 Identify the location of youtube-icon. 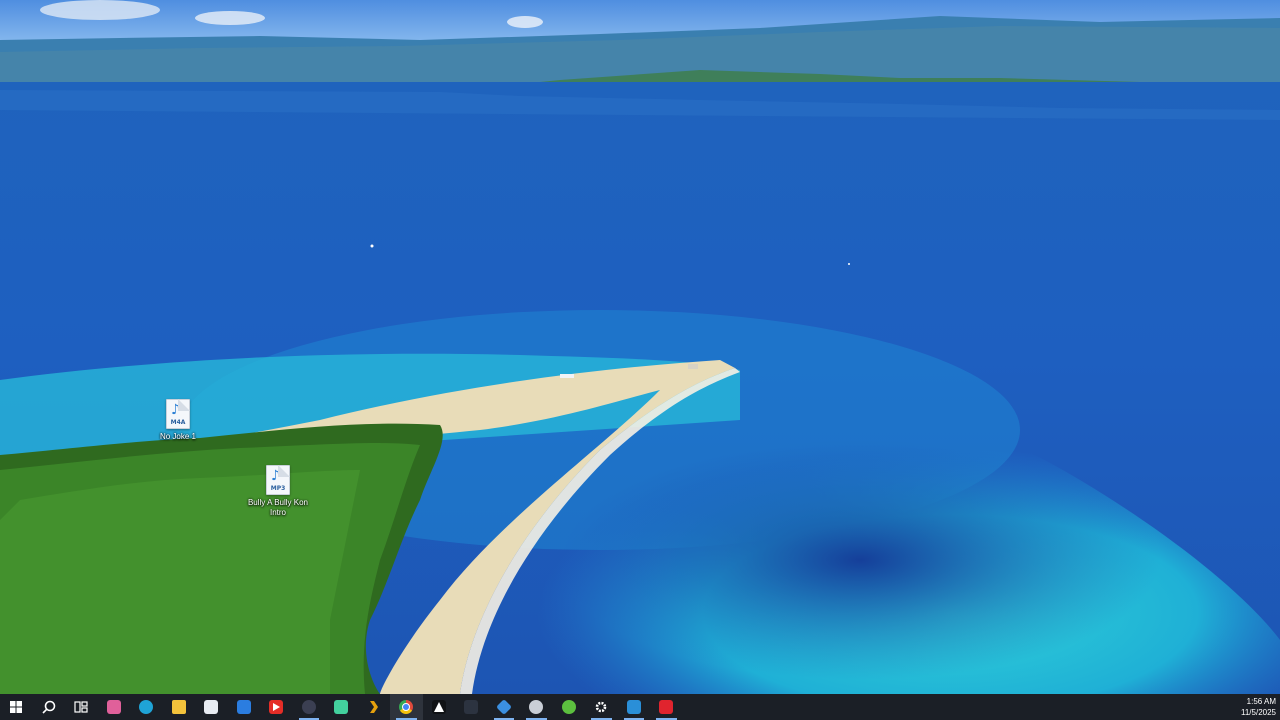
(276, 707).